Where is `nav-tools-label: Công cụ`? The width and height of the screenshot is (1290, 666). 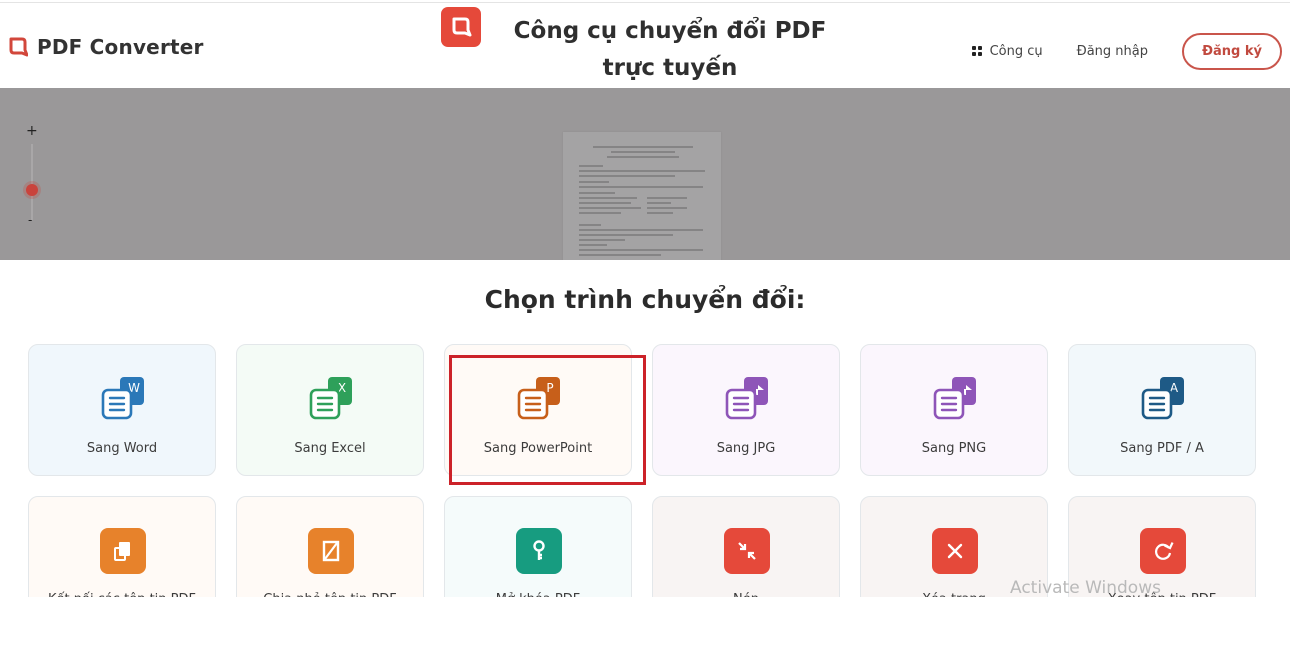 nav-tools-label: Công cụ is located at coordinates (1016, 51).